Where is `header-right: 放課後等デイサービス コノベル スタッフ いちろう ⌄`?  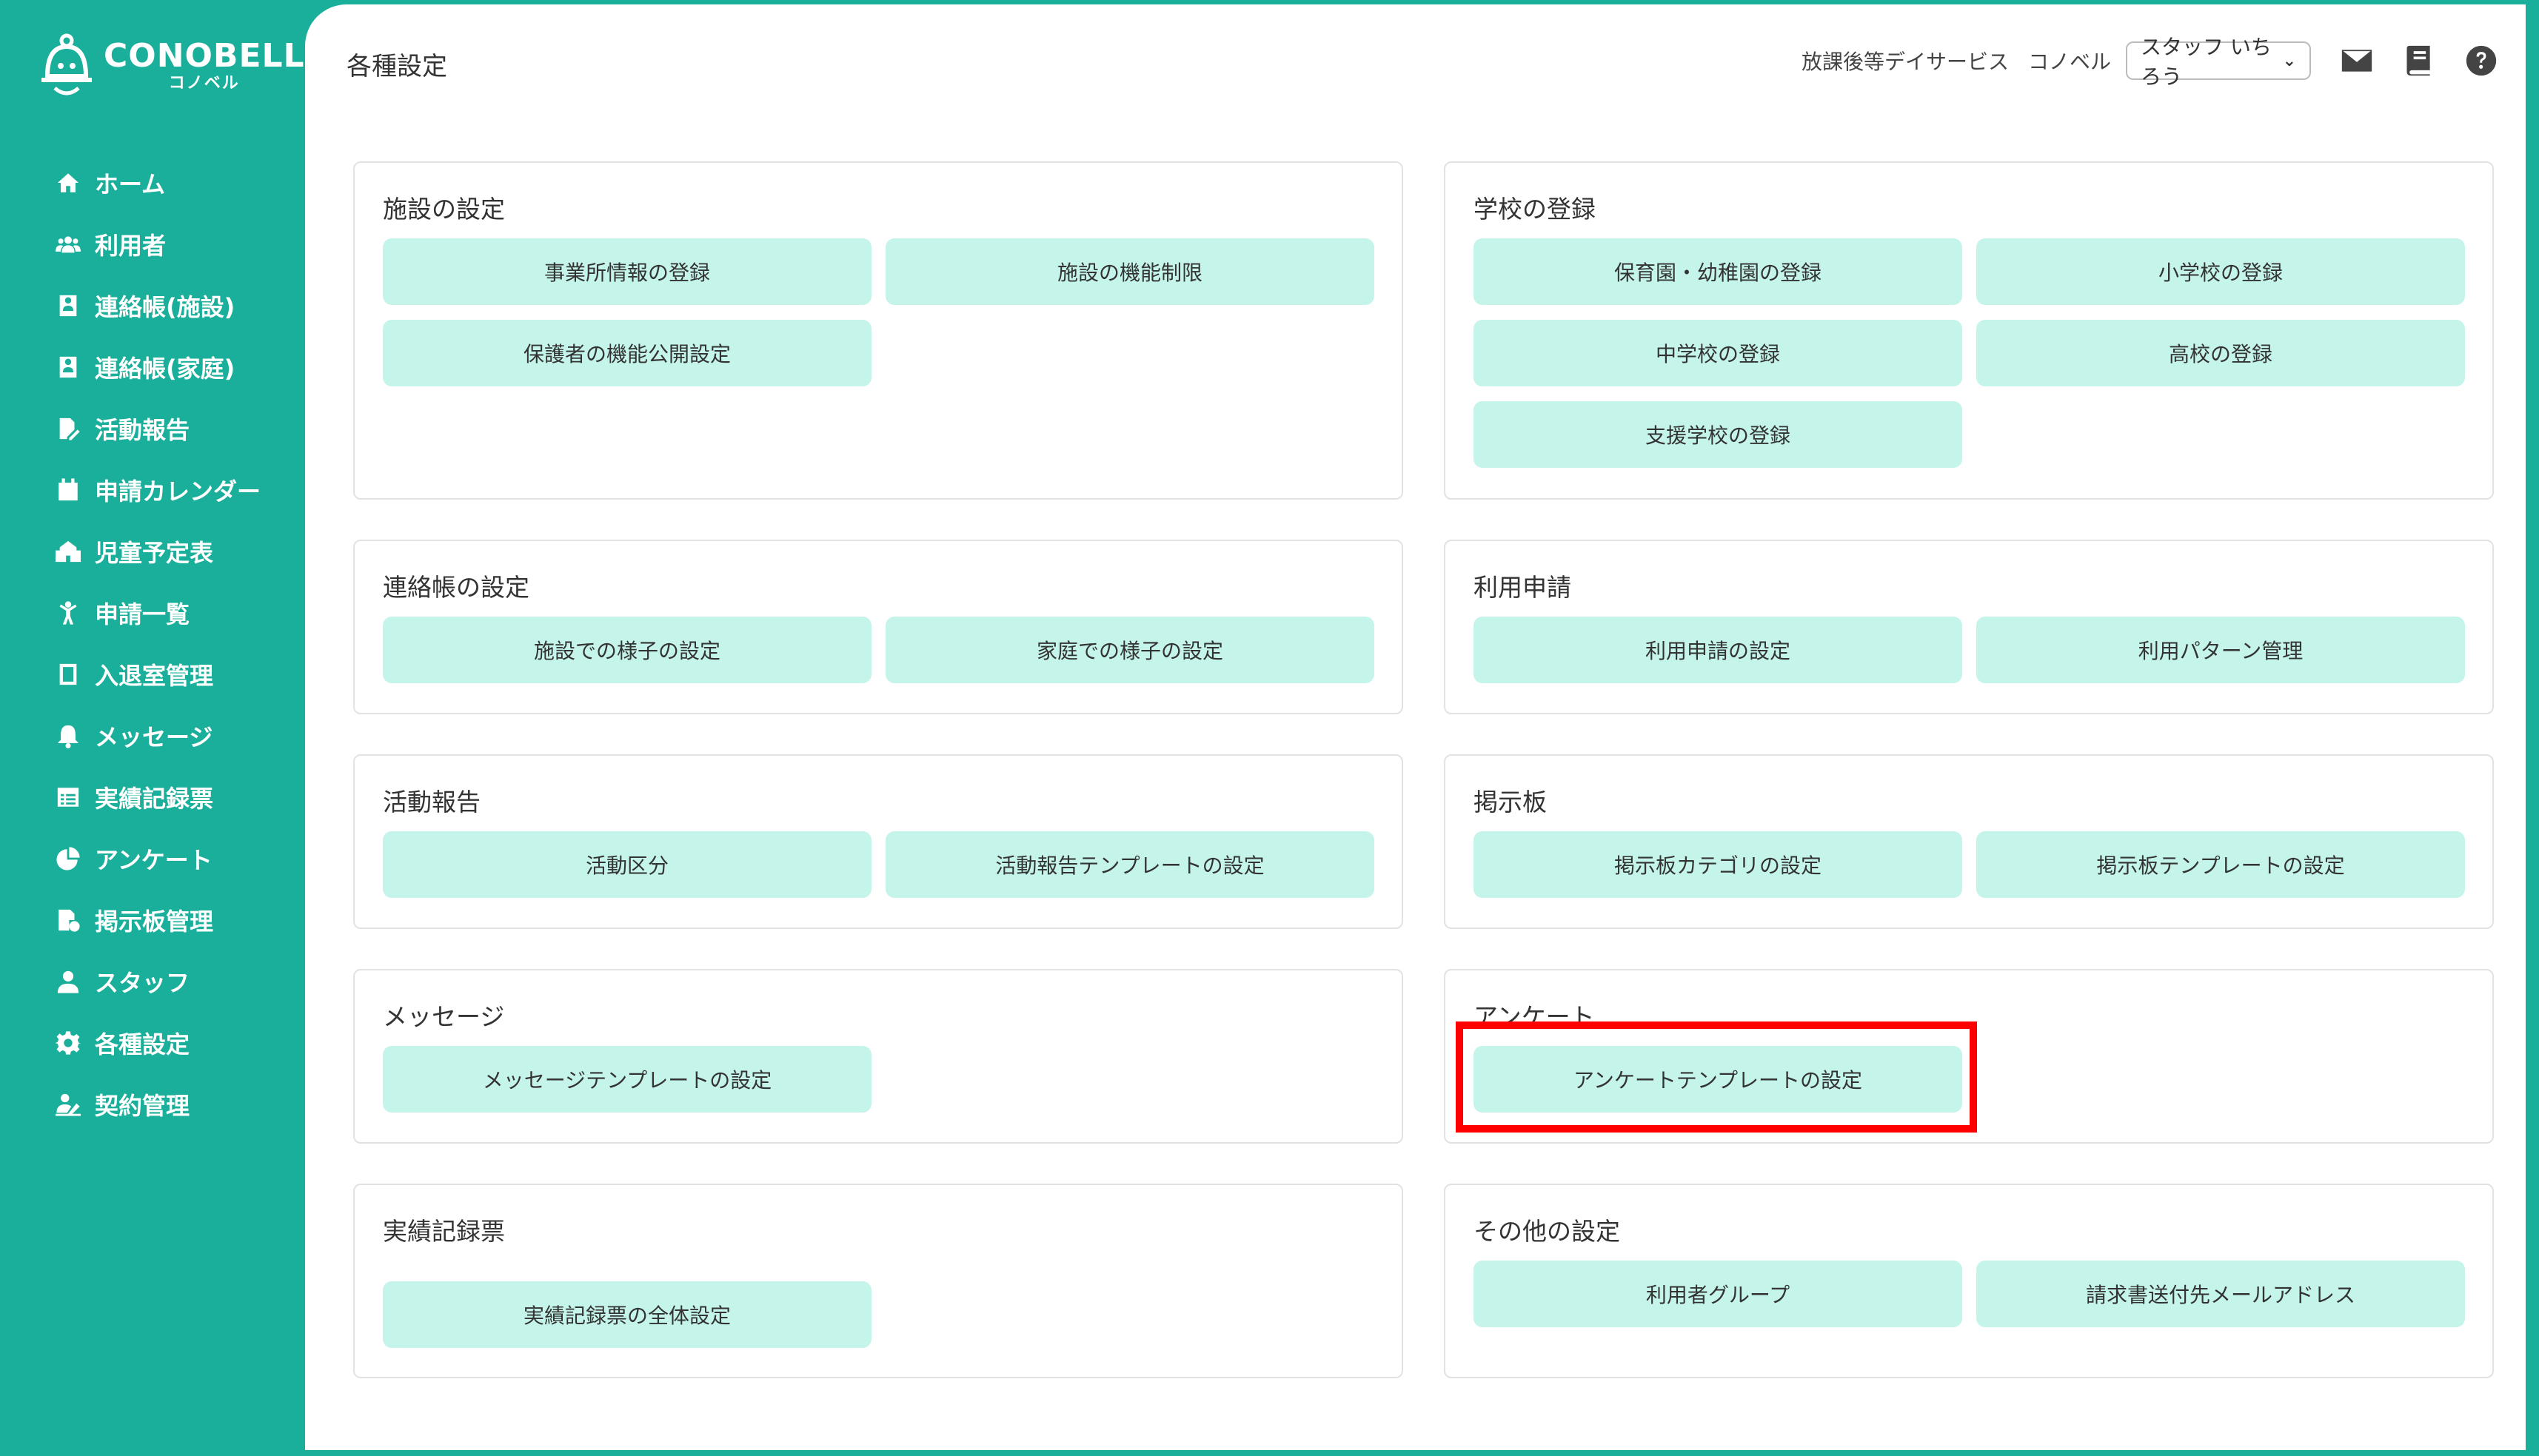 header-right: 放課後等デイサービス コノベル スタッフ いちろう ⌄ is located at coordinates (2140, 62).